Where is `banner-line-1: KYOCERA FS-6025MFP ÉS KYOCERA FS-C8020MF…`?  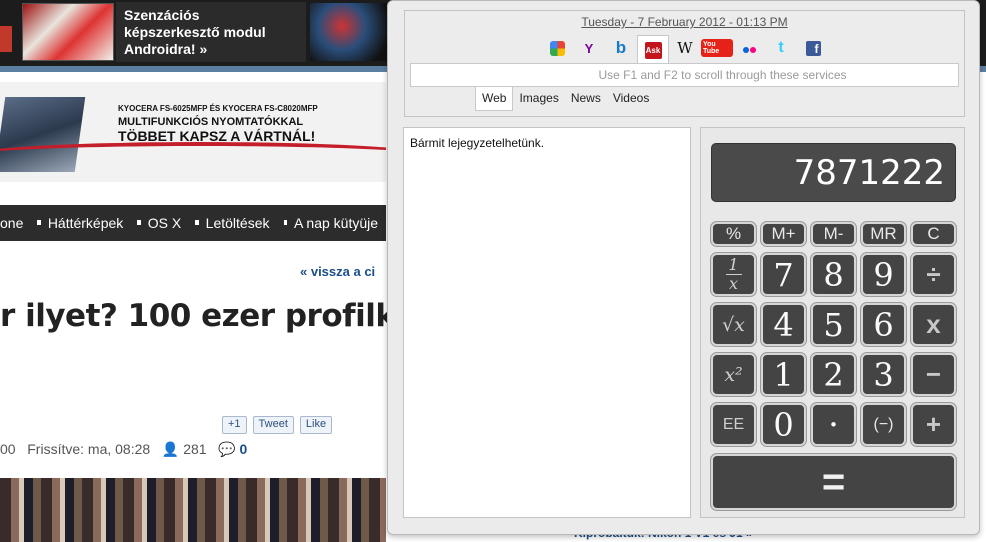 banner-line-1: KYOCERA FS-6025MFP ÉS KYOCERA FS-C8020MF… is located at coordinates (218, 108).